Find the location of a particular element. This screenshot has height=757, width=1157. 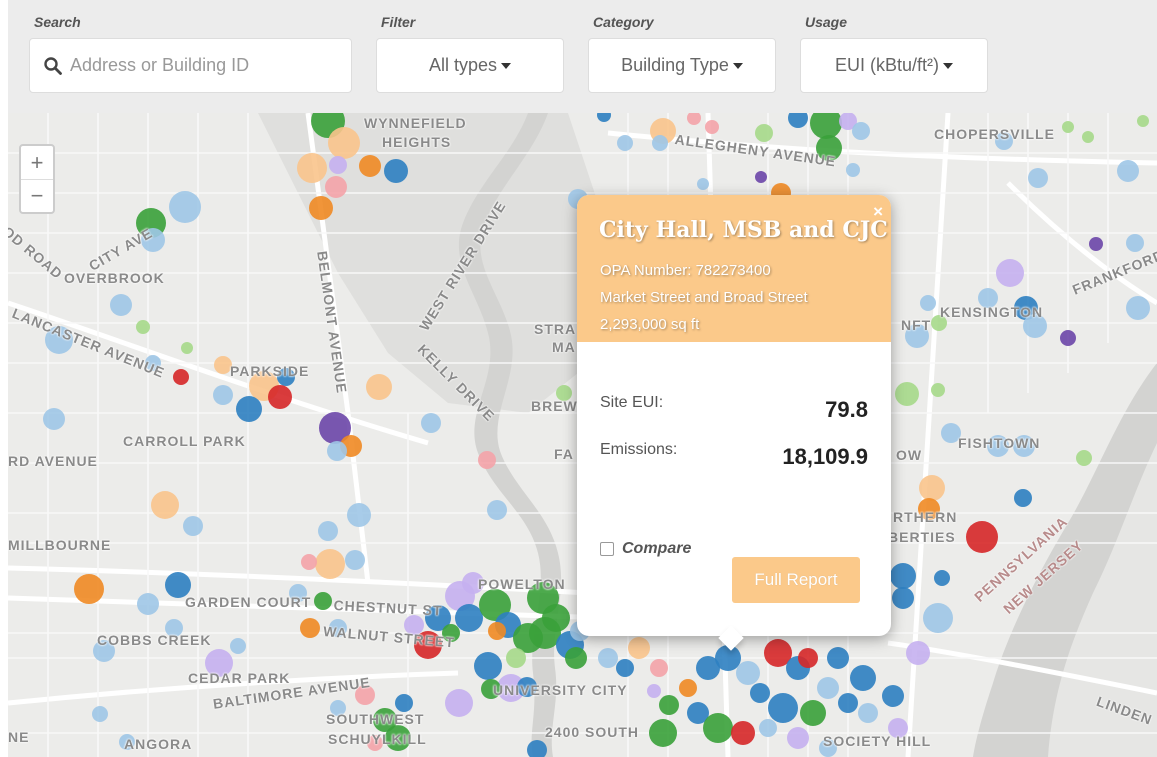

map-label-garden-court: GARDEN COURT is located at coordinates (248, 602).